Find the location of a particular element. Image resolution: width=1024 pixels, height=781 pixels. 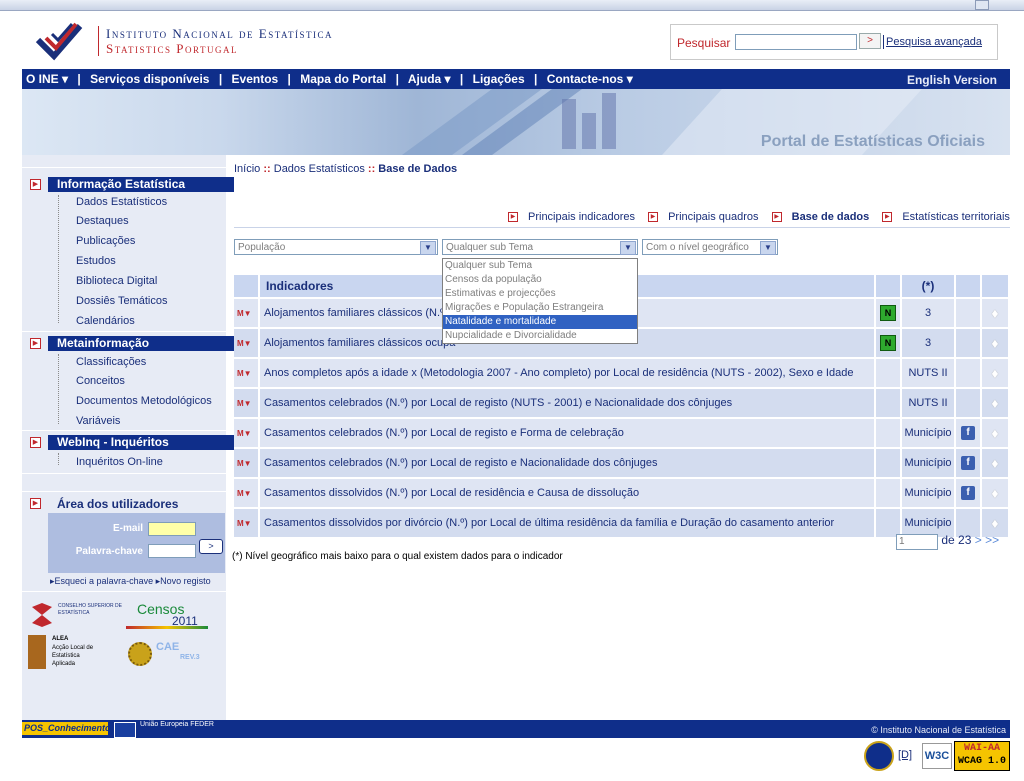

new-cell is located at coordinates (889, 433).